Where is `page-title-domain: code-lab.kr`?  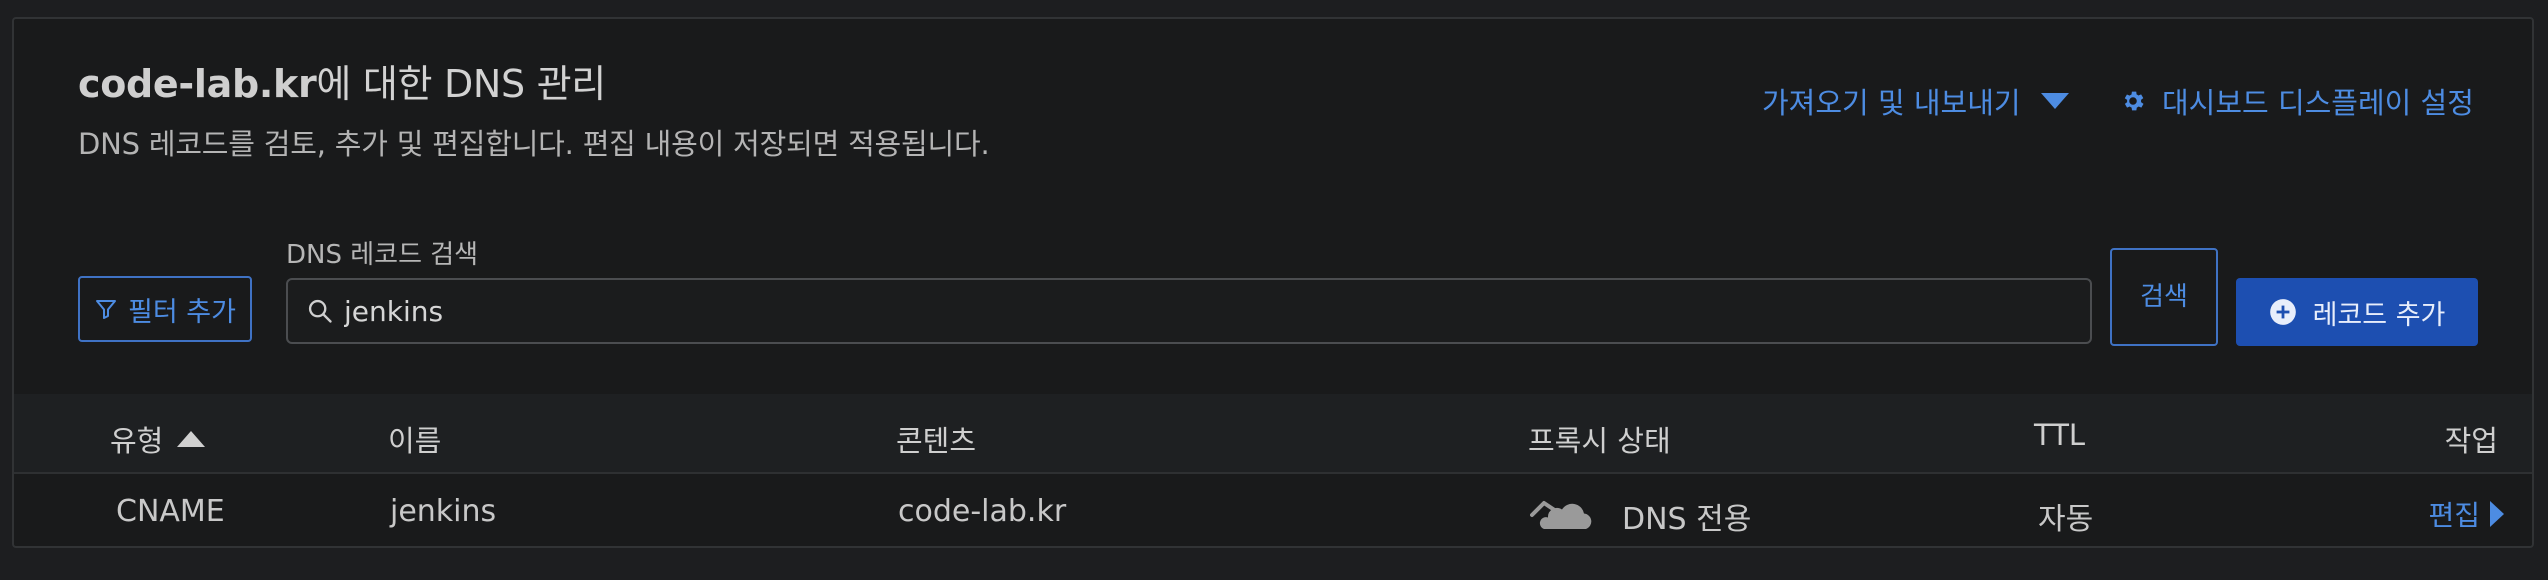 page-title-domain: code-lab.kr is located at coordinates (197, 84).